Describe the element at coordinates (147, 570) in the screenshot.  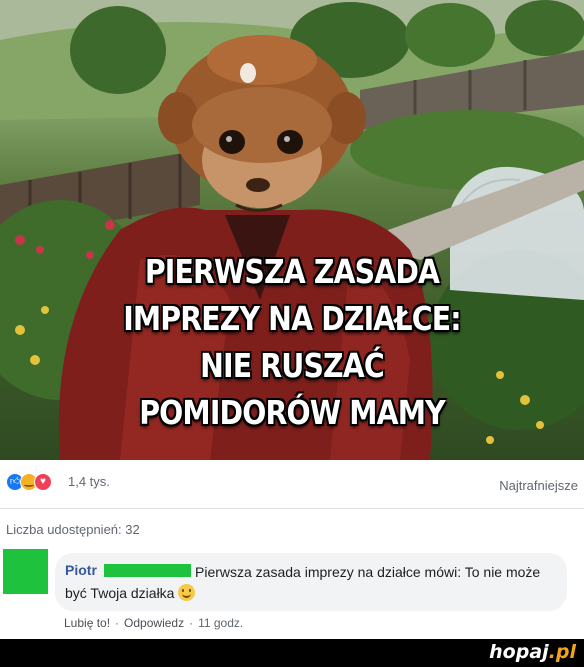
I see `redacted-name-bar` at that location.